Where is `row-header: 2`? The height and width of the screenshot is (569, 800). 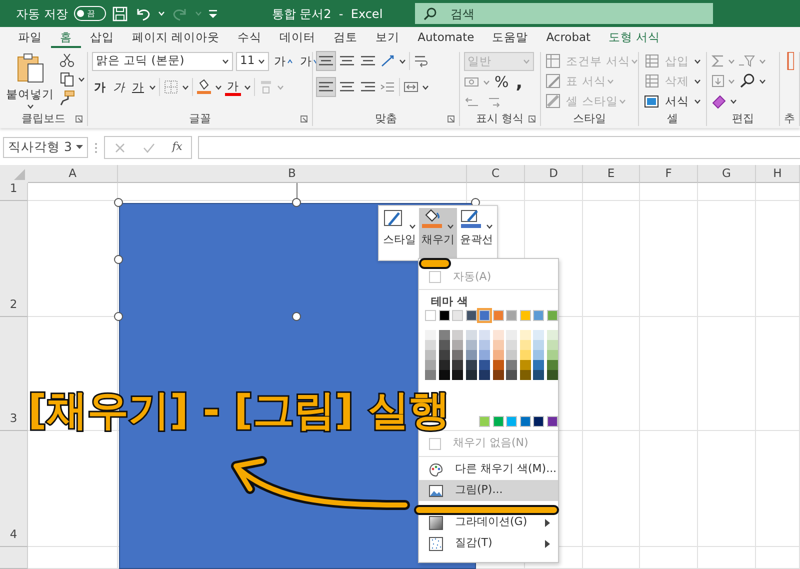
row-header: 2 is located at coordinates (14, 259).